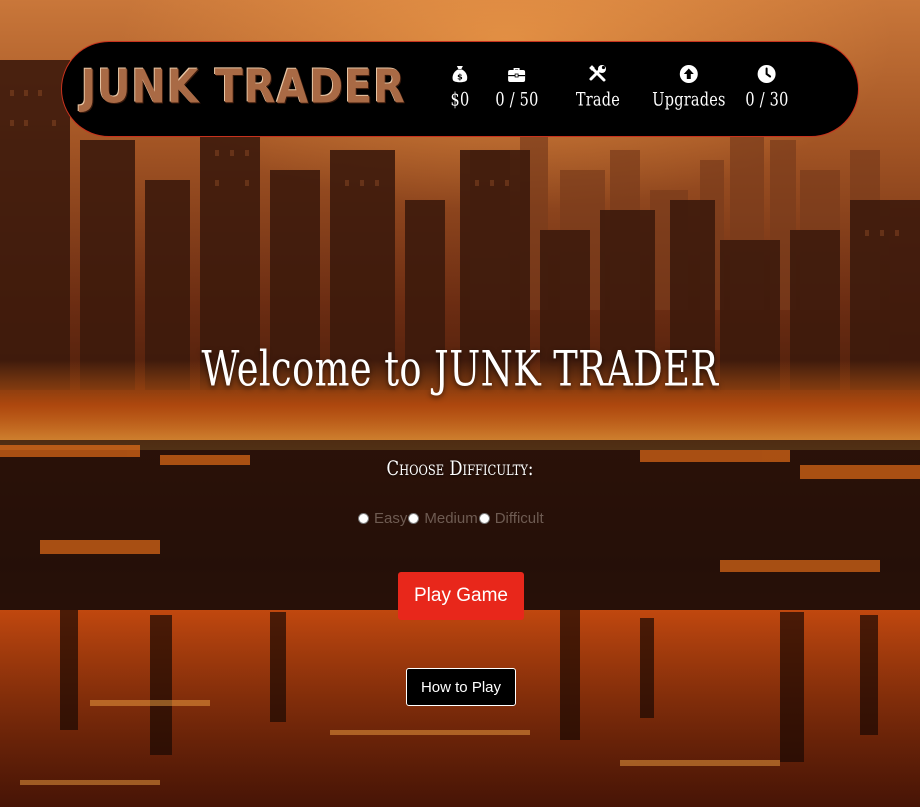  I want to click on tools-icon, so click(597, 73).